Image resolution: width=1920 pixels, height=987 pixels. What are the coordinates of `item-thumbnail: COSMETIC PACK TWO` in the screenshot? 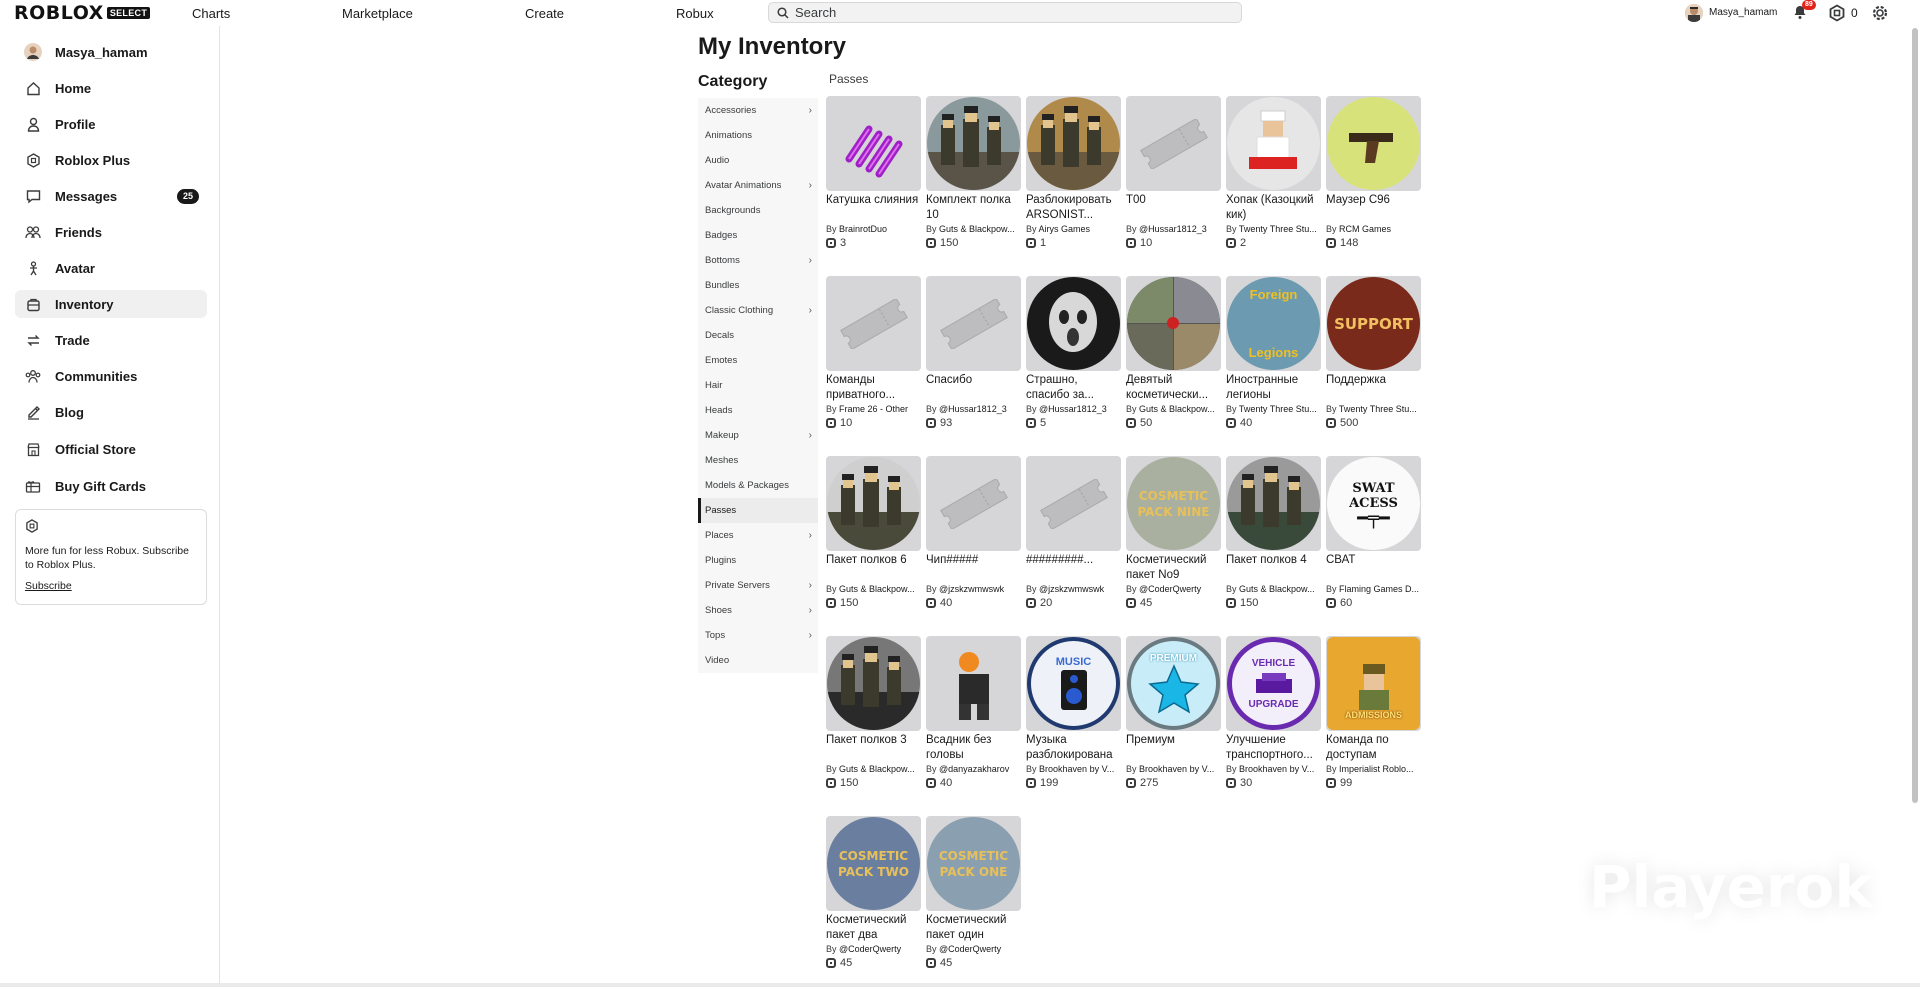 It's located at (873, 863).